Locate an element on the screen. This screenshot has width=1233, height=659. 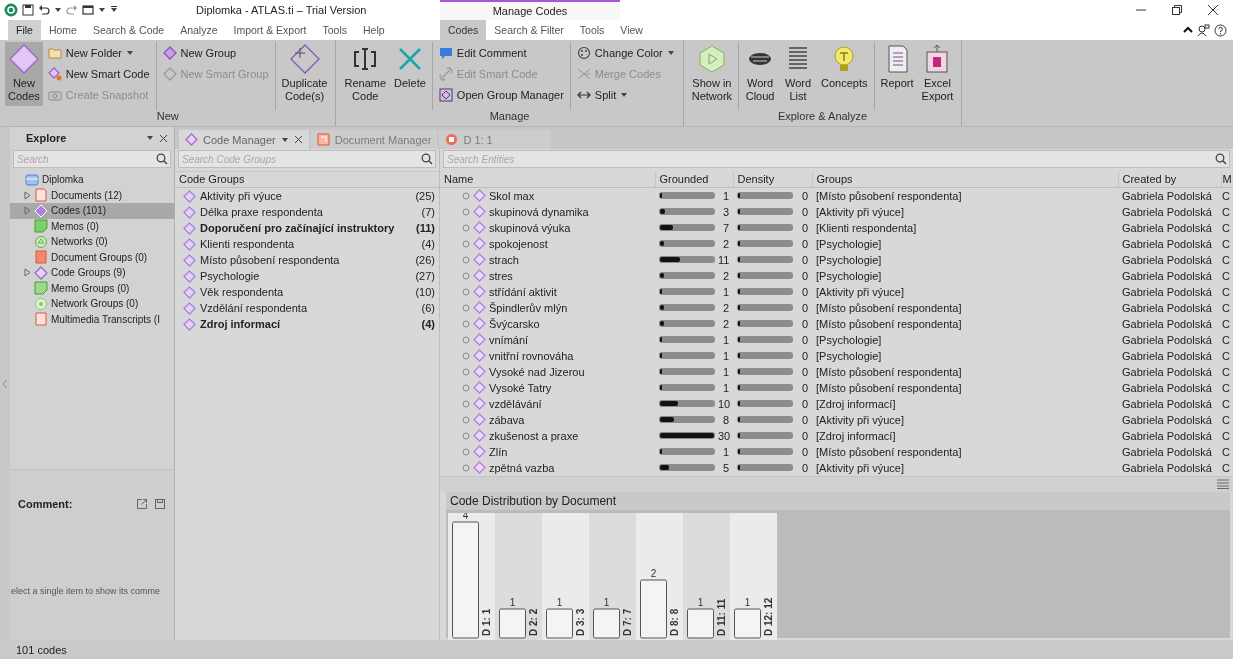
code-name: vnitřní rovnováha is located at coordinates (531, 355).